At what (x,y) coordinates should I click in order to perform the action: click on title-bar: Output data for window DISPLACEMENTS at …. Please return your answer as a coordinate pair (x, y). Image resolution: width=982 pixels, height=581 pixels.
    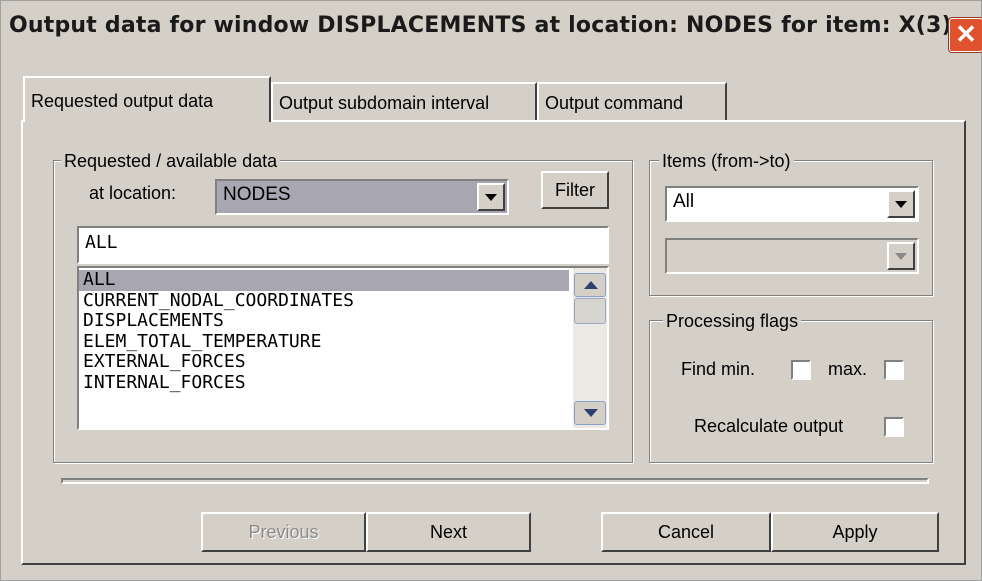
    Looking at the image, I should click on (491, 30).